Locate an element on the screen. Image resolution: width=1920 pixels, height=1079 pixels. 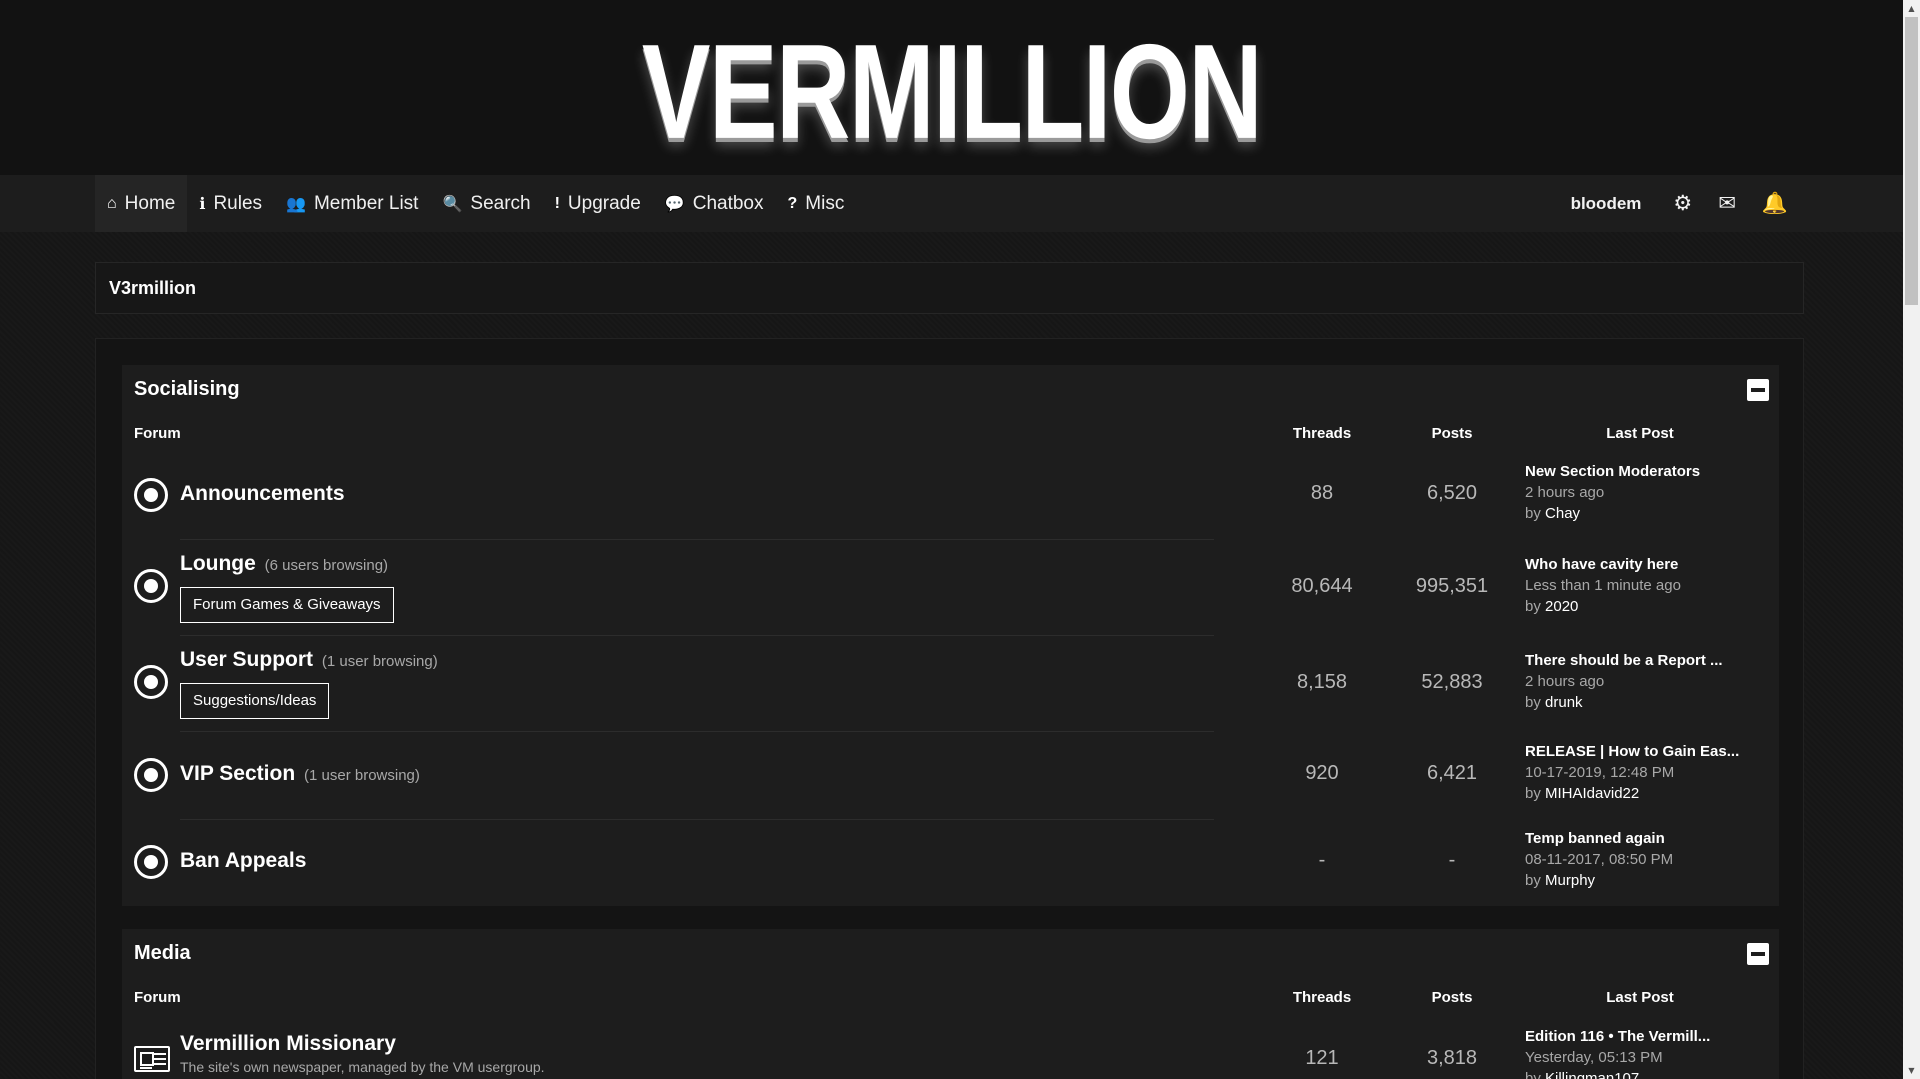
subforum-link: Suggestions/Ideas is located at coordinates (255, 701).